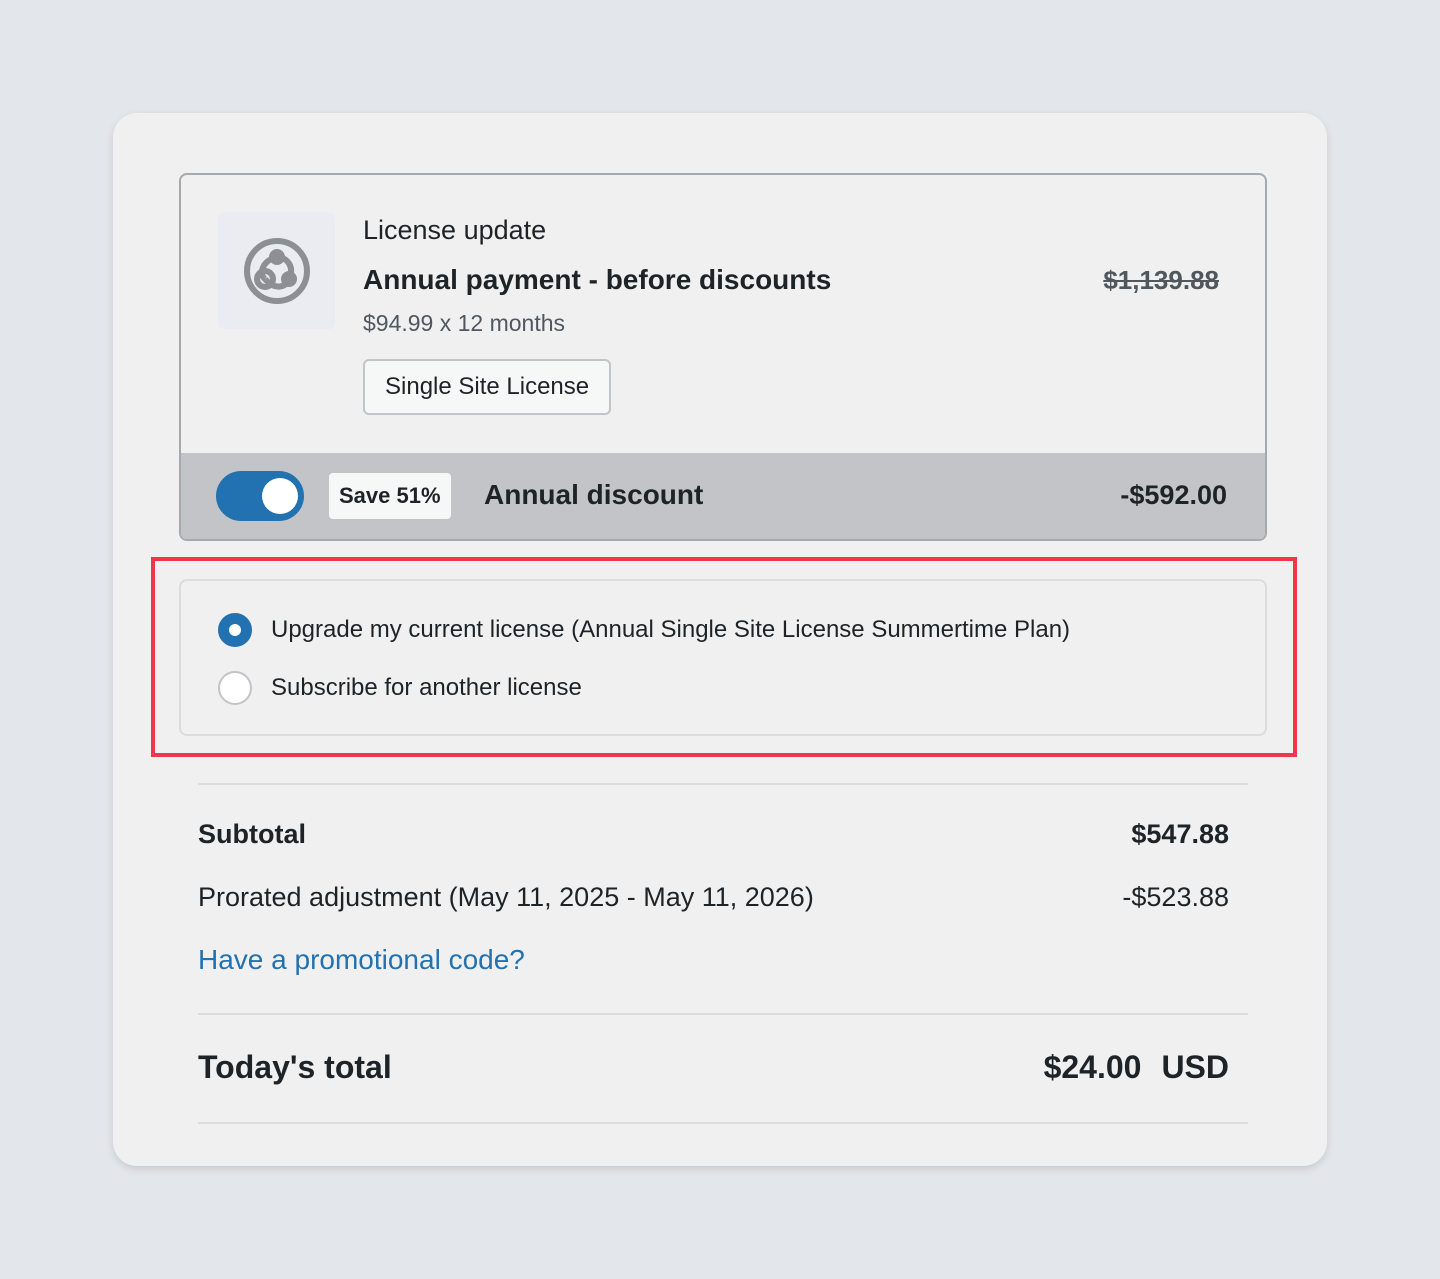 Image resolution: width=1440 pixels, height=1279 pixels. I want to click on save-badge: Save 51%, so click(390, 496).